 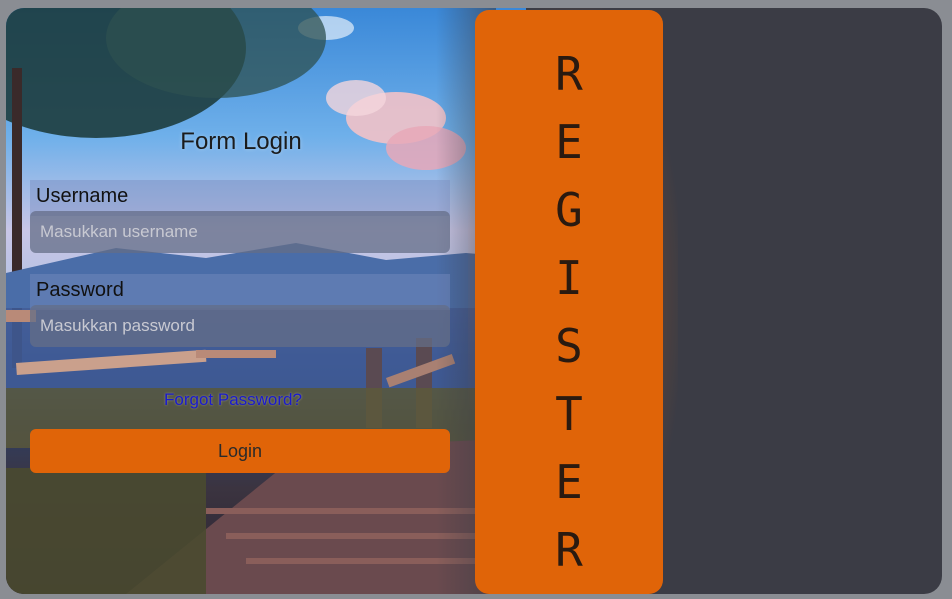 What do you see at coordinates (569, 210) in the screenshot?
I see `register-letter: G` at bounding box center [569, 210].